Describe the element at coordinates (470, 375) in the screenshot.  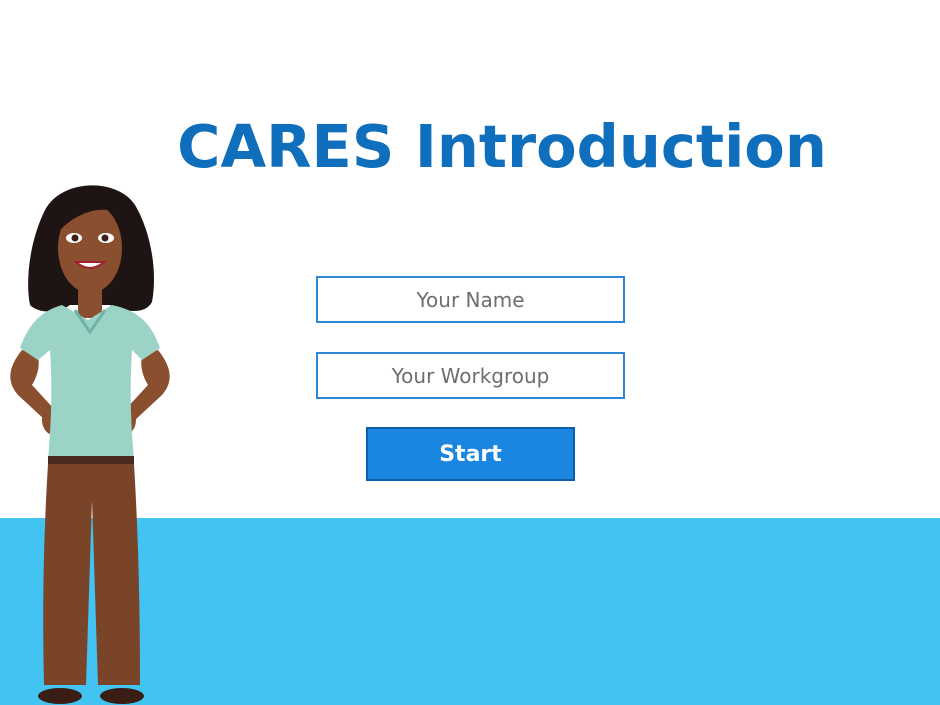
I see `workgroup-input` at that location.